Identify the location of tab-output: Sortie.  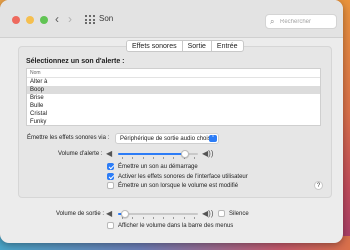
(196, 46).